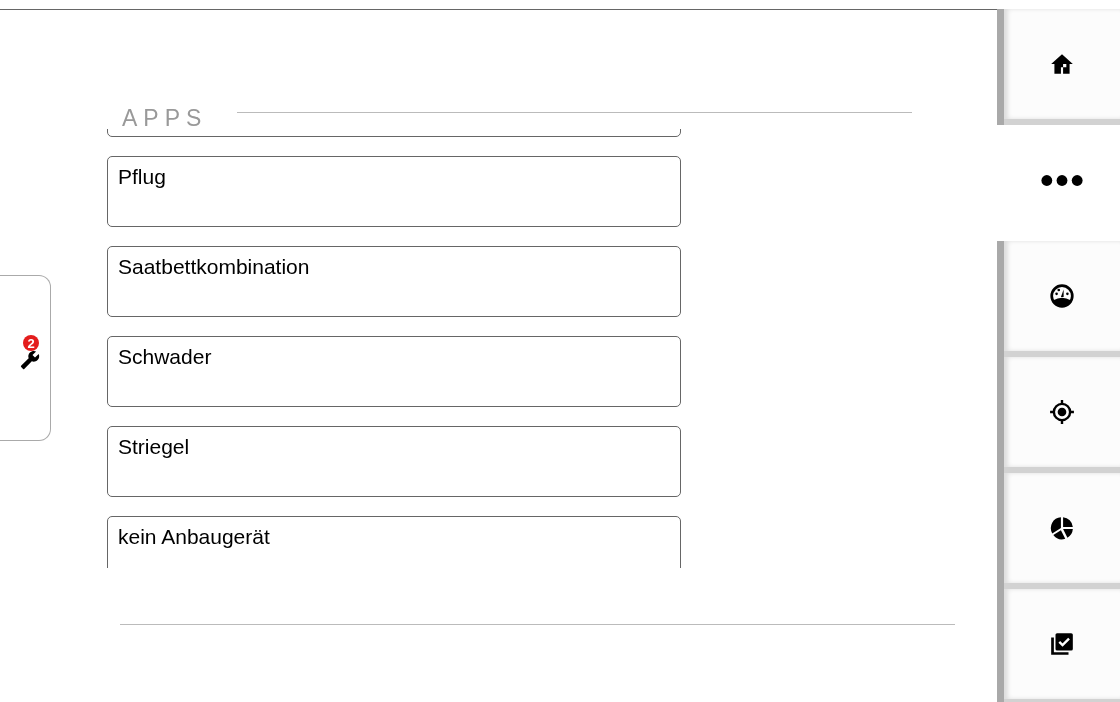 This screenshot has height=702, width=1120. I want to click on target-icon, so click(1062, 412).